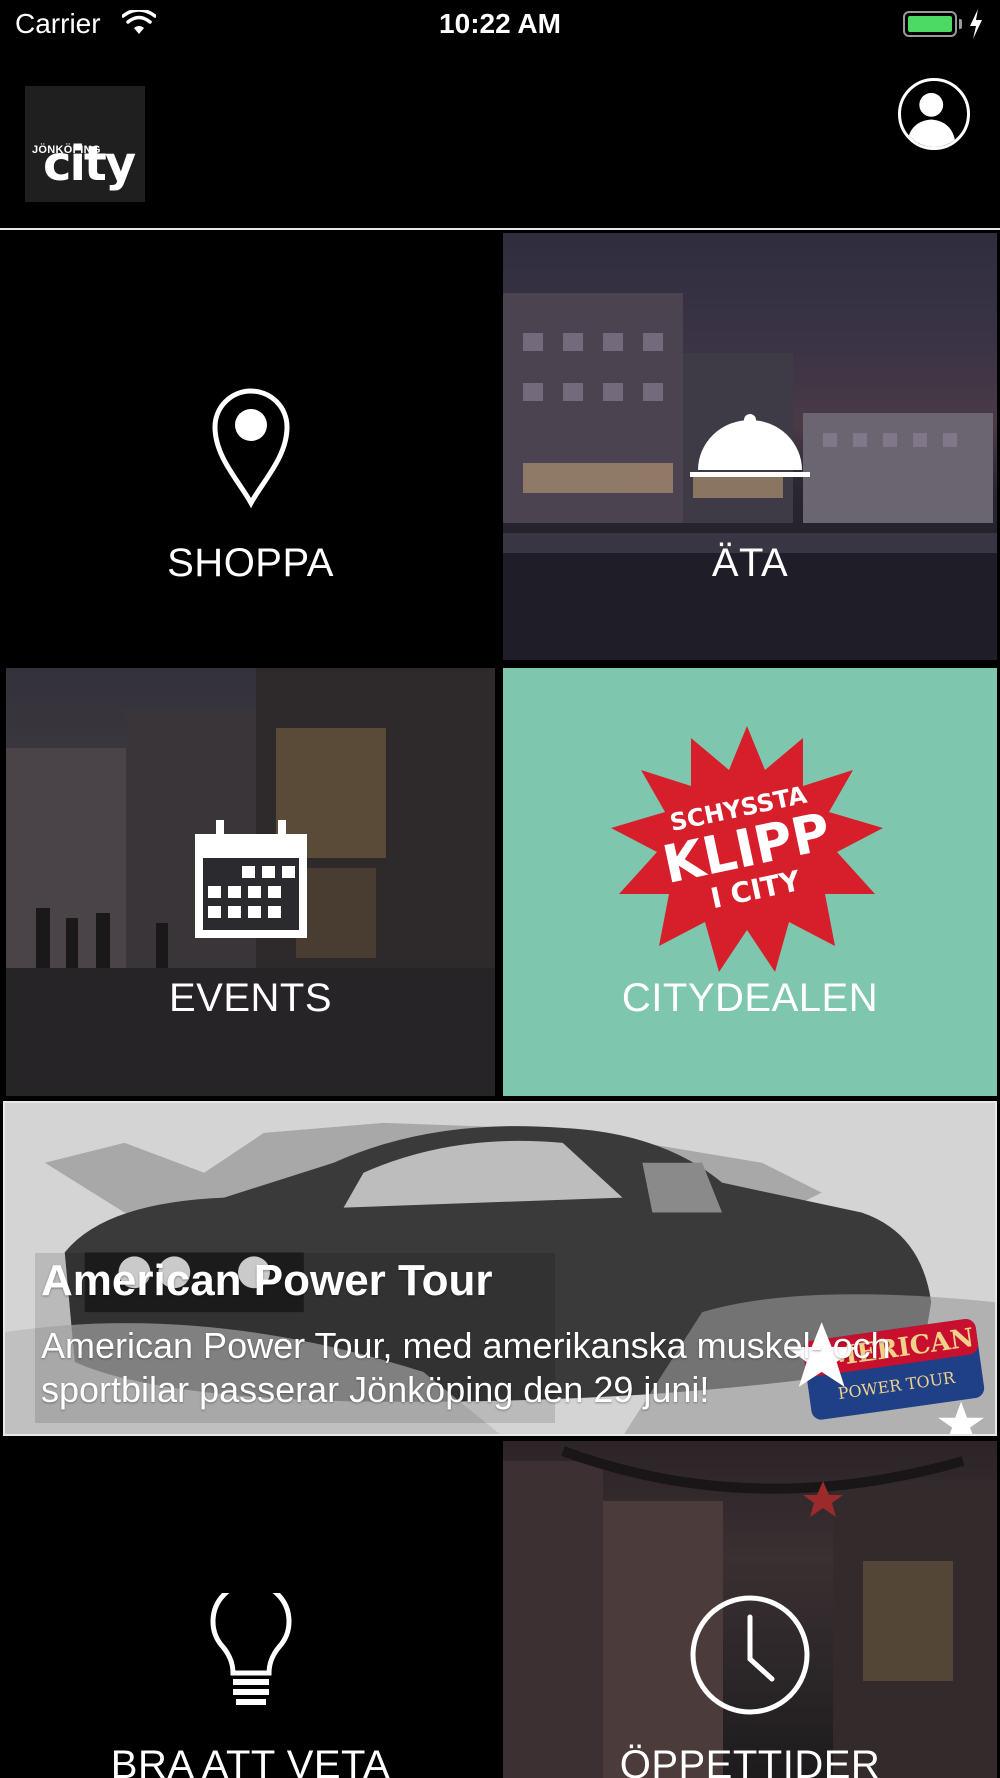 This screenshot has height=1778, width=1000. I want to click on logo-big-text: city, so click(89, 164).